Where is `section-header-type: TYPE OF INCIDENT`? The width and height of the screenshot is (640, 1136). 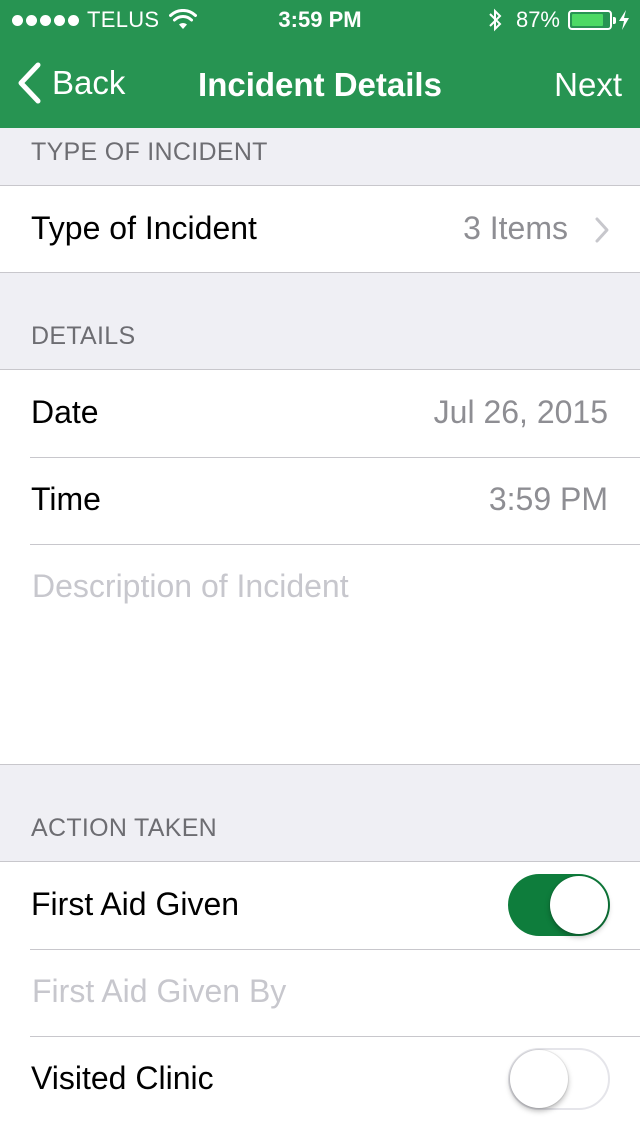 section-header-type: TYPE OF INCIDENT is located at coordinates (320, 156).